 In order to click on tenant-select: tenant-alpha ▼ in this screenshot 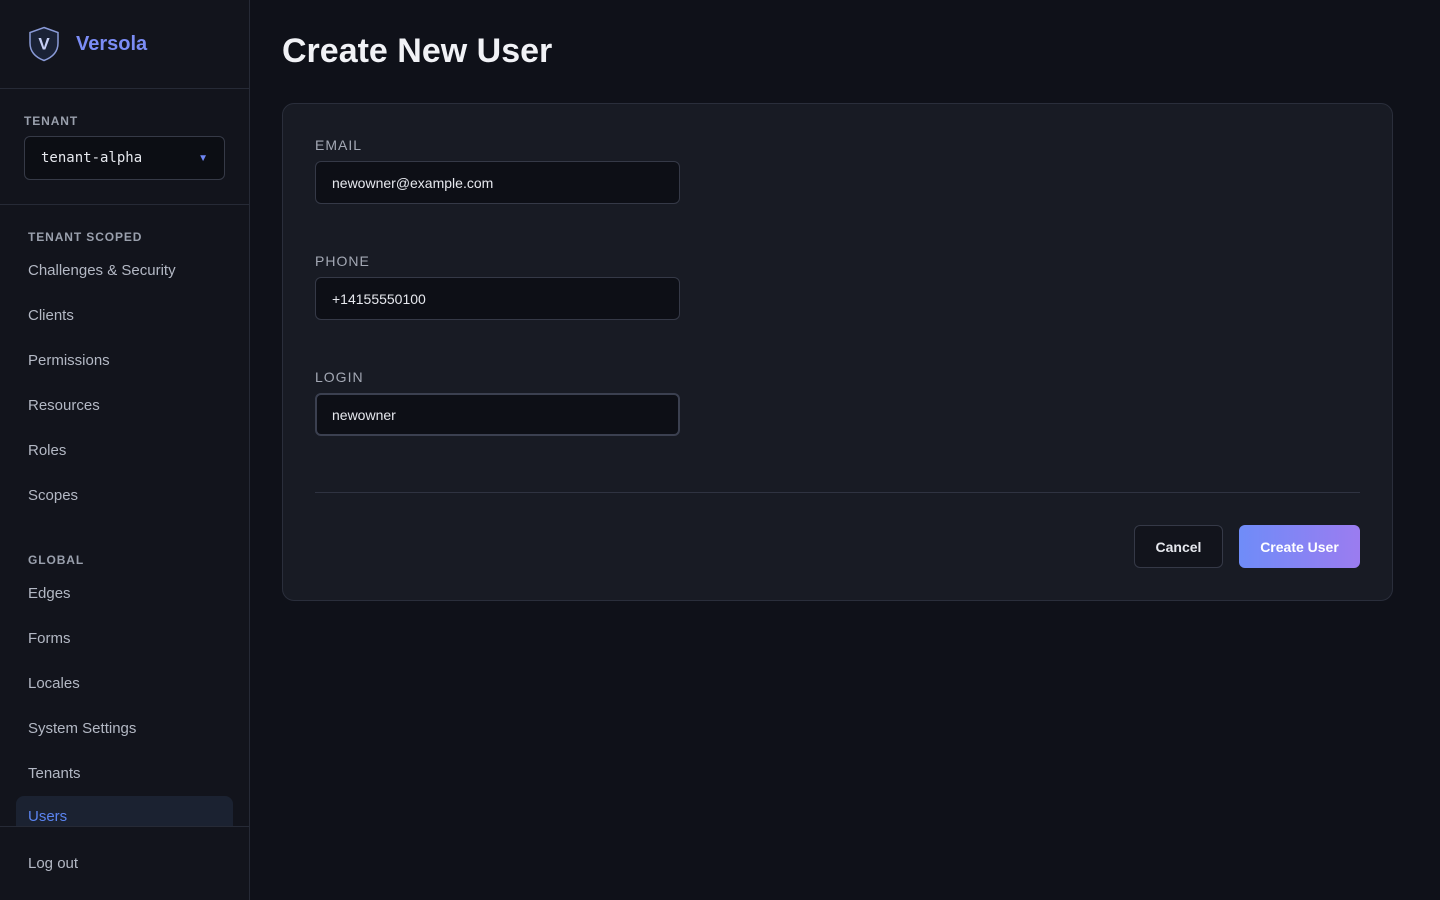, I will do `click(124, 158)`.